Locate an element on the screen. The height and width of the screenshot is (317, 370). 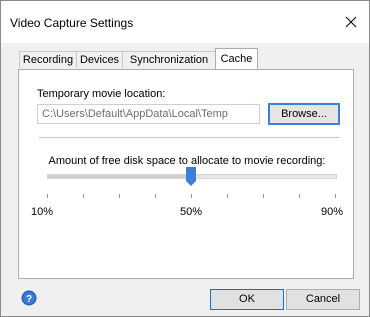
help-icon: ? is located at coordinates (29, 298).